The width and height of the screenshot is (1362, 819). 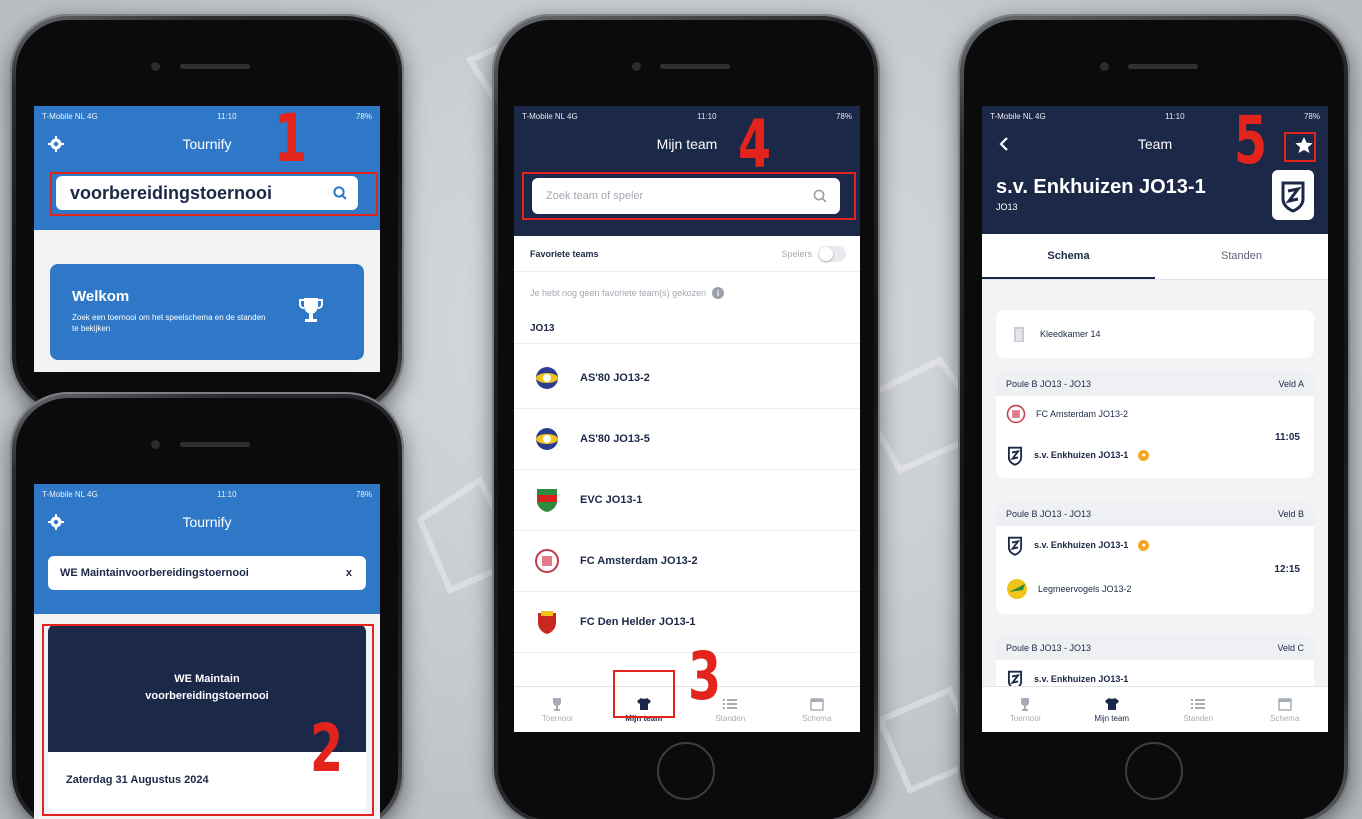 What do you see at coordinates (101, 296) in the screenshot?
I see `welcome-title: Welkom` at bounding box center [101, 296].